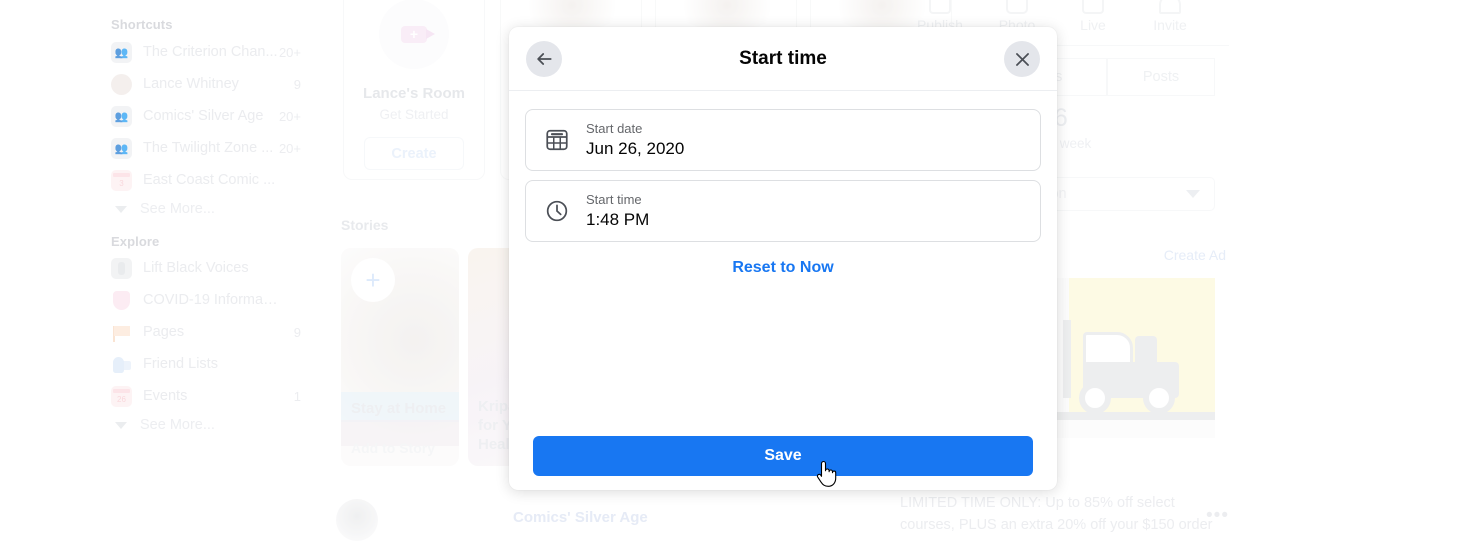  Describe the element at coordinates (618, 219) in the screenshot. I see `start-time-value: 1:48 PM` at that location.